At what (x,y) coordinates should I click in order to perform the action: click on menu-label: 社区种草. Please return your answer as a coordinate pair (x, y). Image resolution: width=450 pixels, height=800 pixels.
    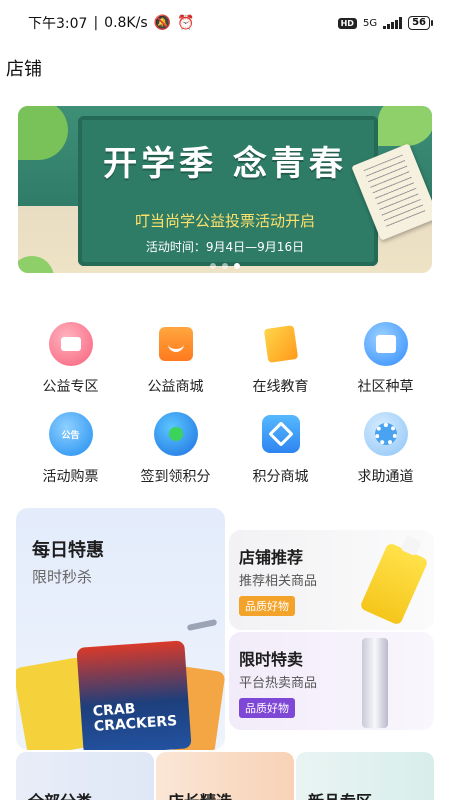
    Looking at the image, I should click on (385, 387).